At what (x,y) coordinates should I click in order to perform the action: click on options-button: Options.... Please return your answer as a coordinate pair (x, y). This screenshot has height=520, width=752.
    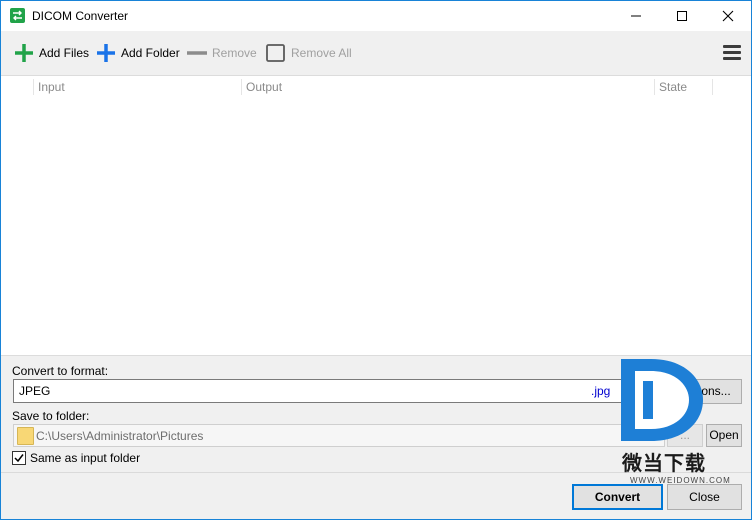
    Looking at the image, I should click on (705, 391).